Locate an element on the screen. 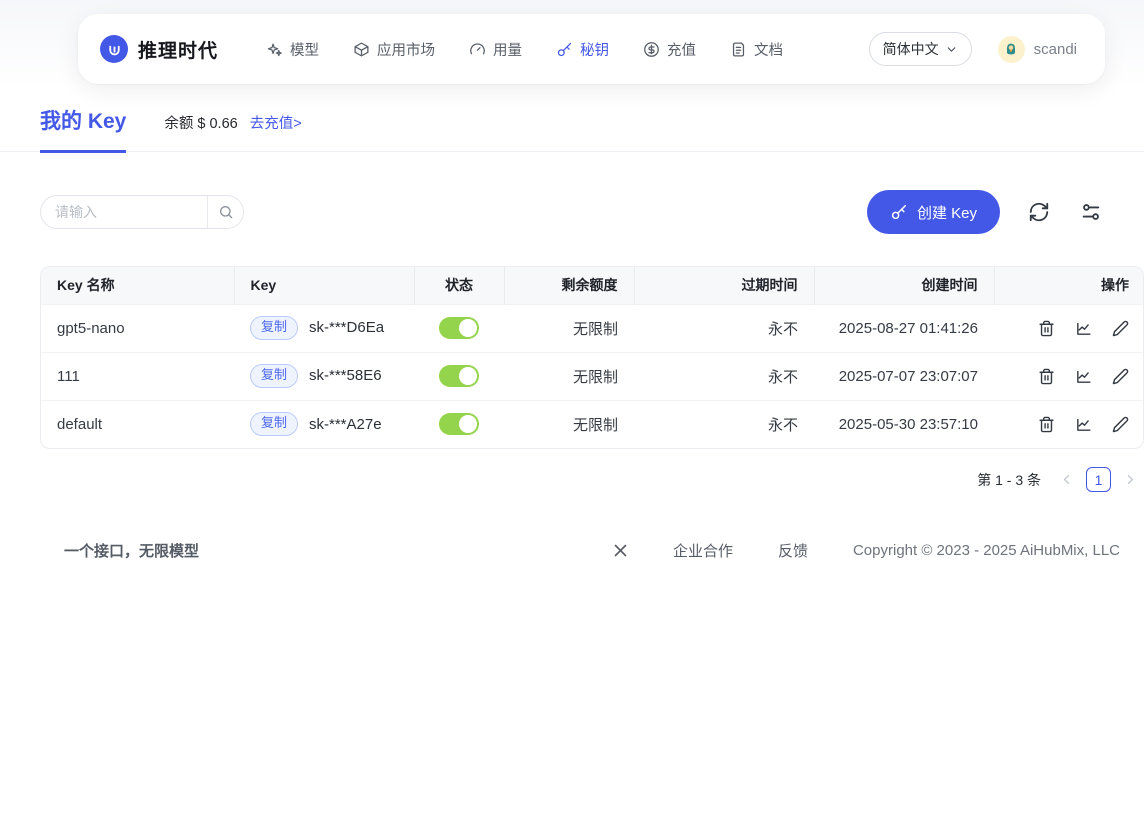 Image resolution: width=1144 pixels, height=838 pixels. prev-page-button is located at coordinates (1066, 479).